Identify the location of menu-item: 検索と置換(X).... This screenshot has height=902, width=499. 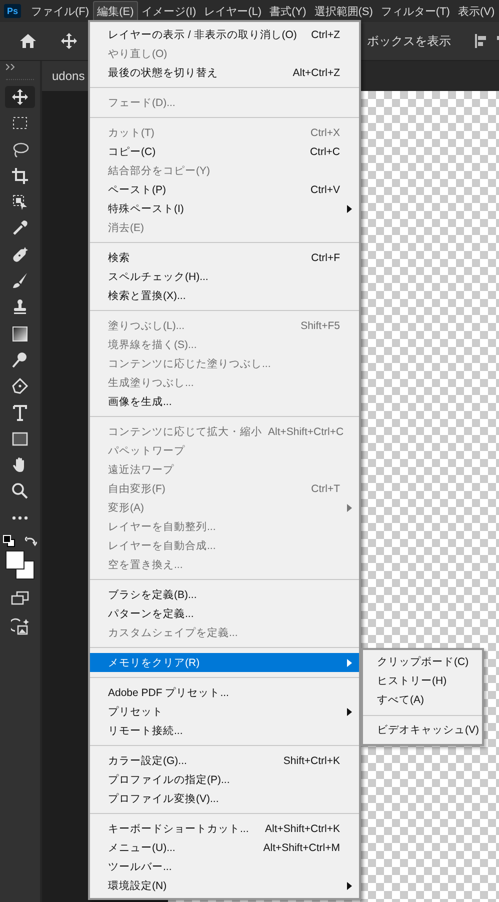
(224, 295).